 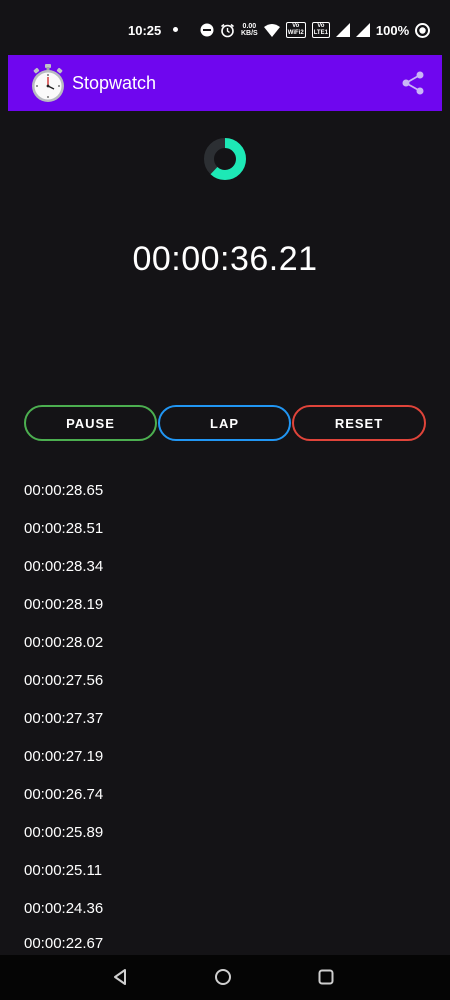 I want to click on battery-percent: 100%, so click(x=392, y=30).